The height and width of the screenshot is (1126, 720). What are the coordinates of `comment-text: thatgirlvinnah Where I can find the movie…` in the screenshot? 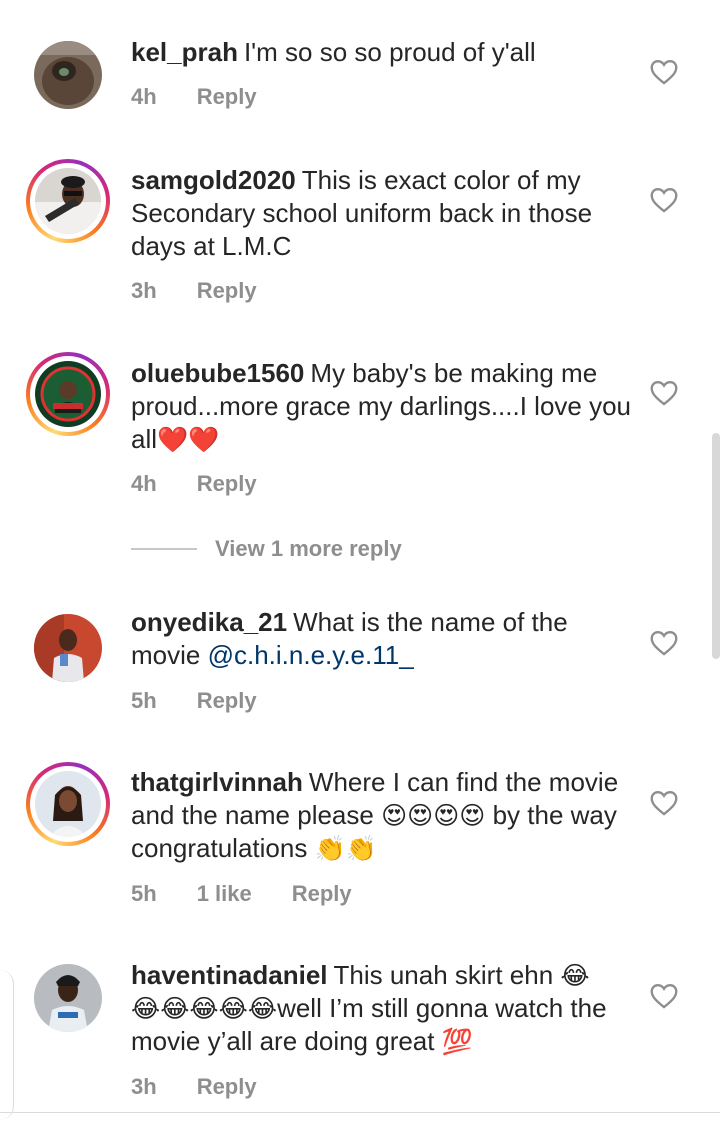 It's located at (381, 815).